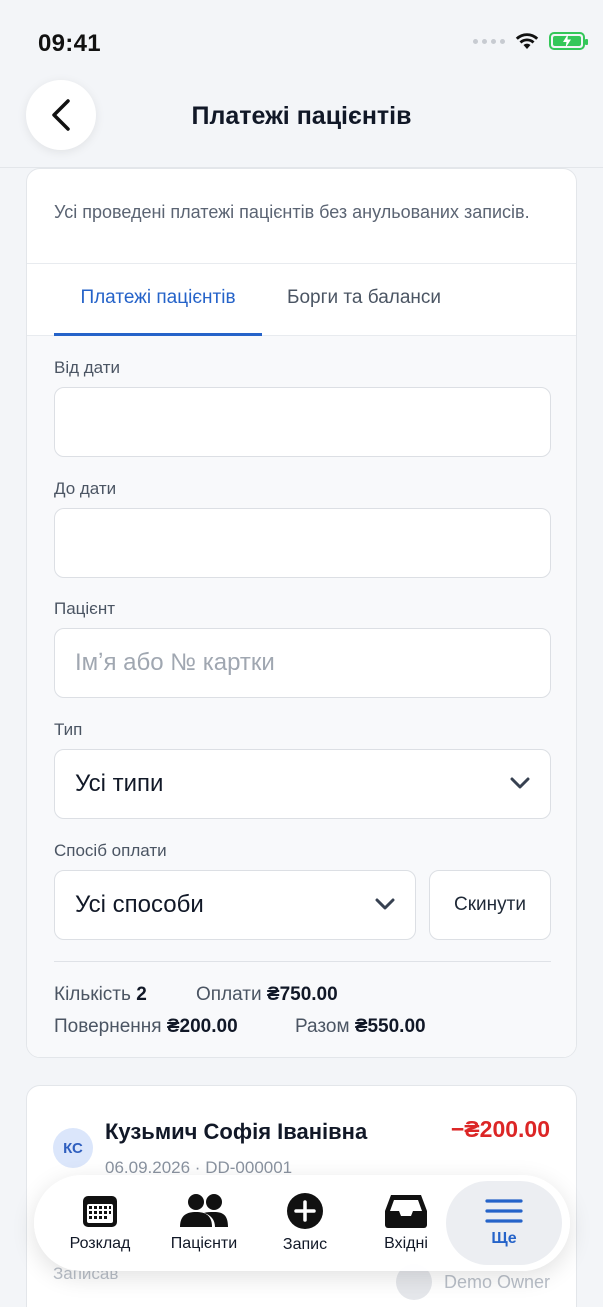 This screenshot has width=603, height=1307. I want to click on tabbar-label: Вхідні, so click(406, 1243).